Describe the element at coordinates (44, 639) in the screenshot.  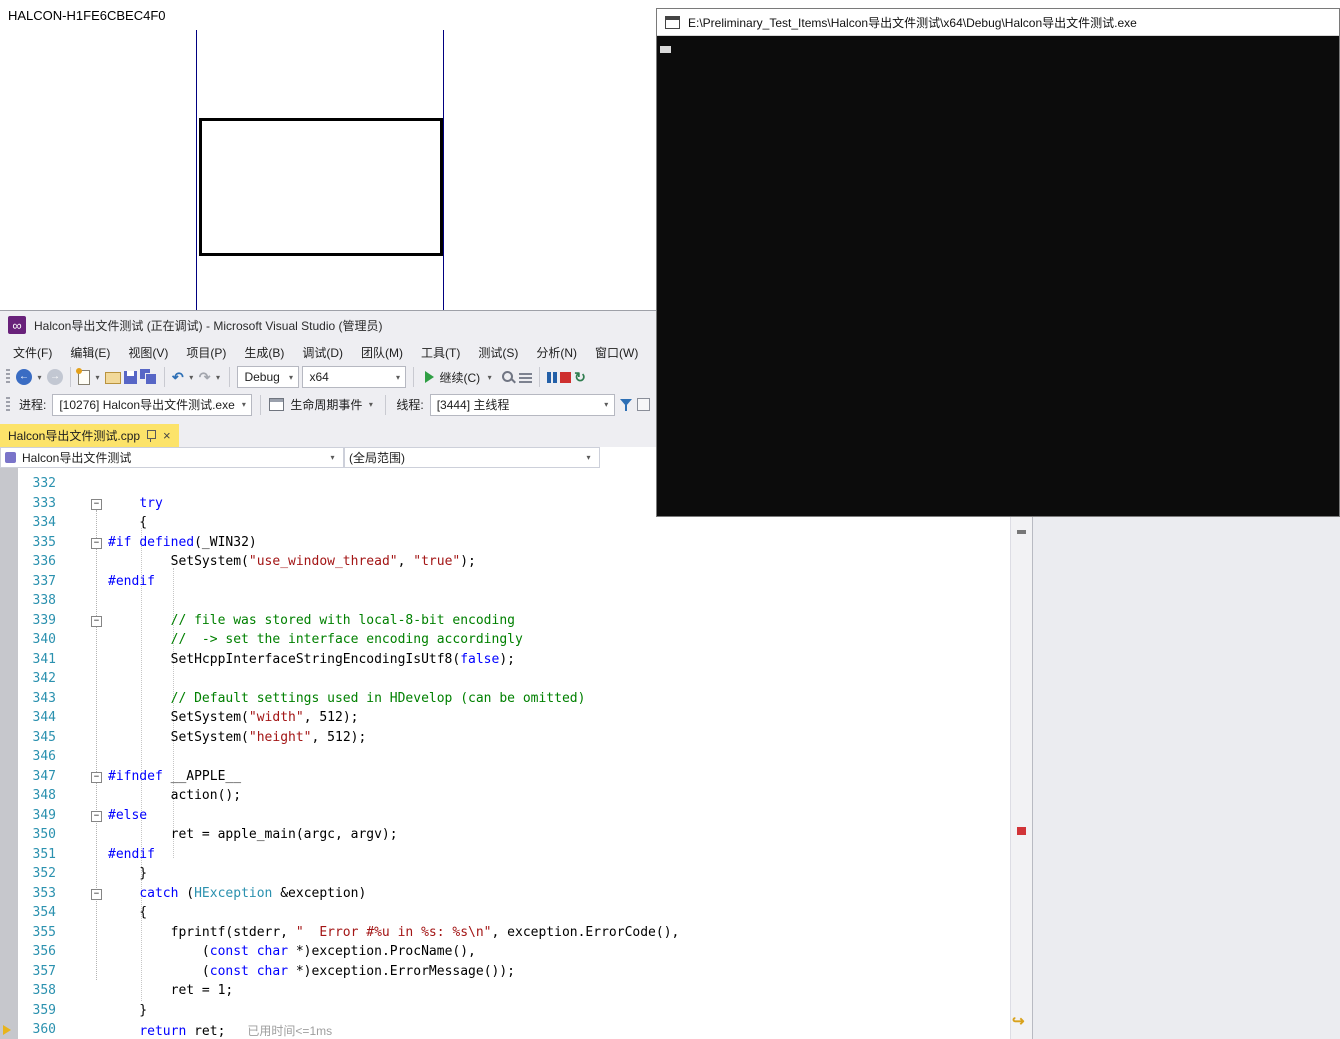
I see `line-number: 340` at that location.